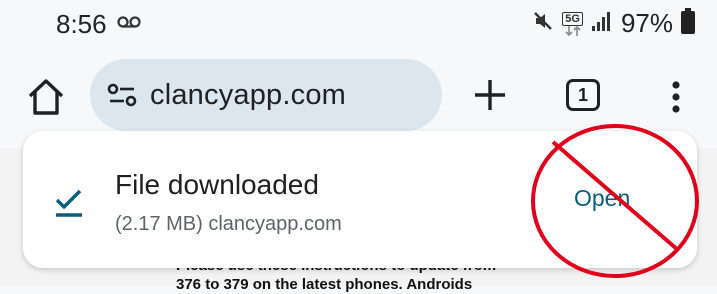 The image size is (717, 294). I want to click on home-icon, so click(46, 97).